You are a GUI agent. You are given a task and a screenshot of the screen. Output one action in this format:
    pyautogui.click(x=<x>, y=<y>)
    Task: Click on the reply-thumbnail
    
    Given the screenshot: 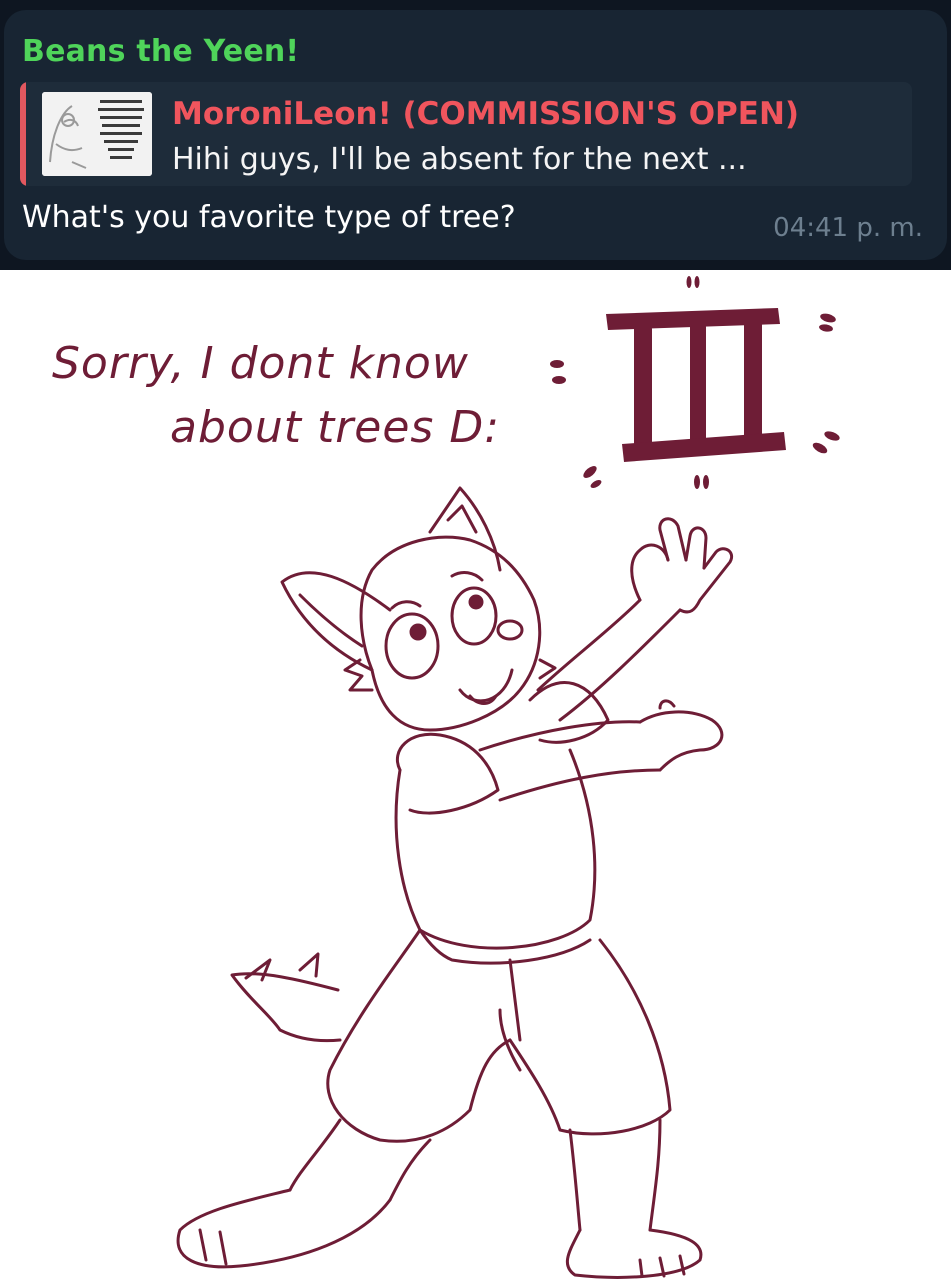 What is the action you would take?
    pyautogui.click(x=97, y=134)
    